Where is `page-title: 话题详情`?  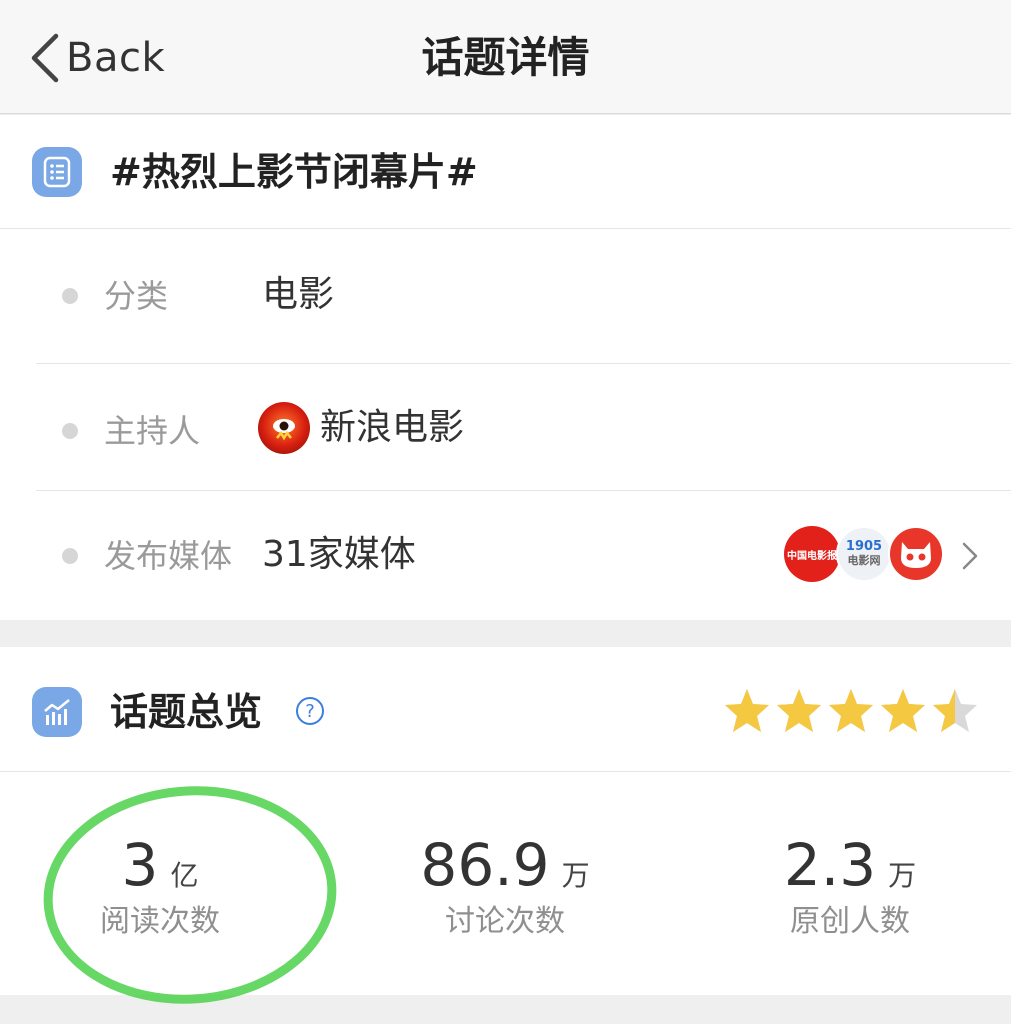 page-title: 话题详情 is located at coordinates (505, 57).